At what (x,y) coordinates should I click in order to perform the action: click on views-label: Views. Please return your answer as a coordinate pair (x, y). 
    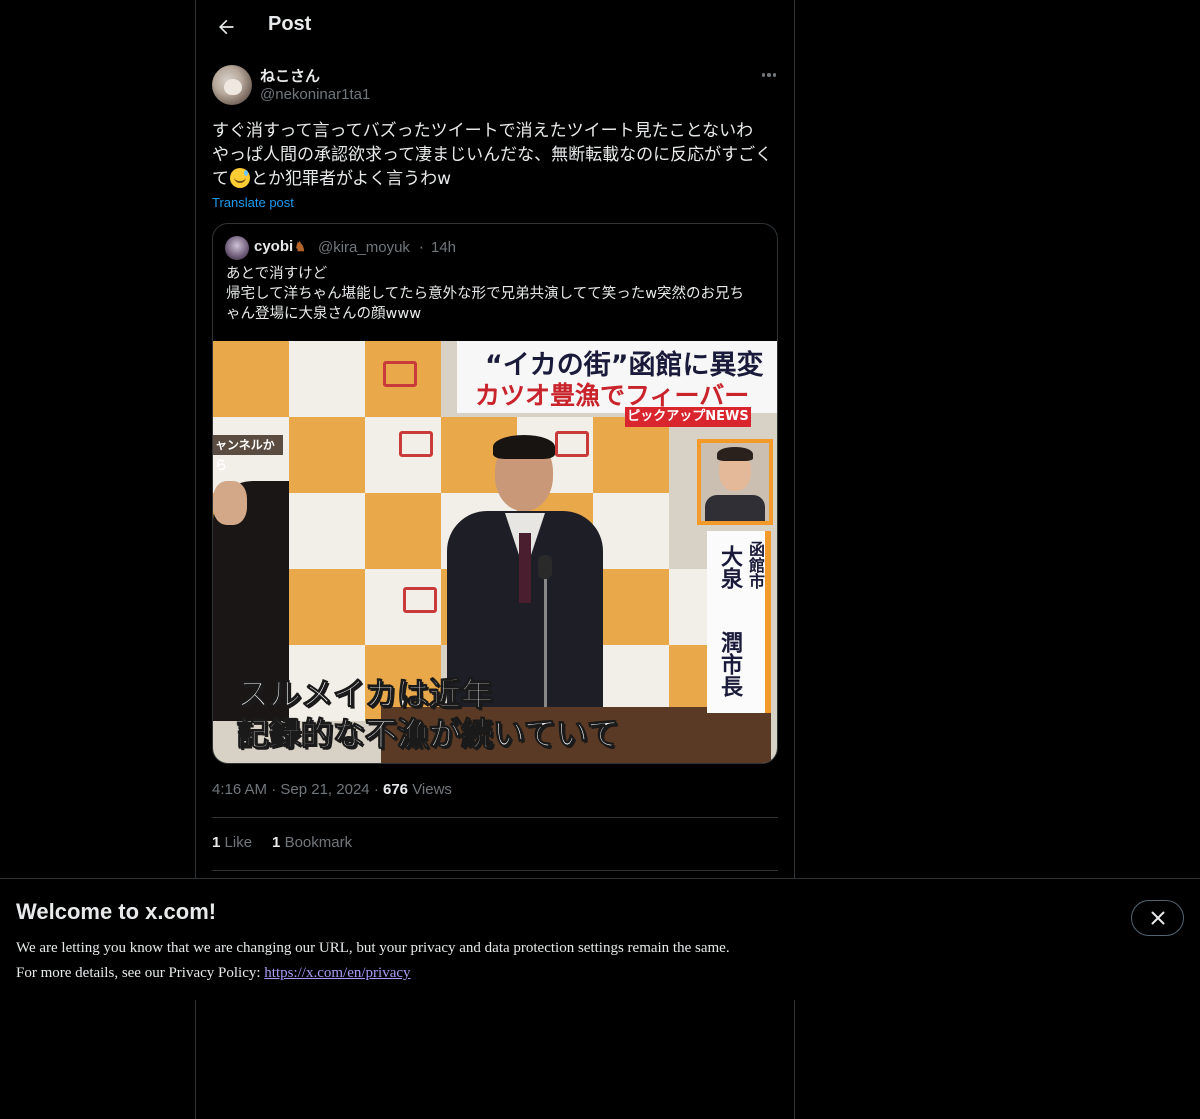
    Looking at the image, I should click on (432, 789).